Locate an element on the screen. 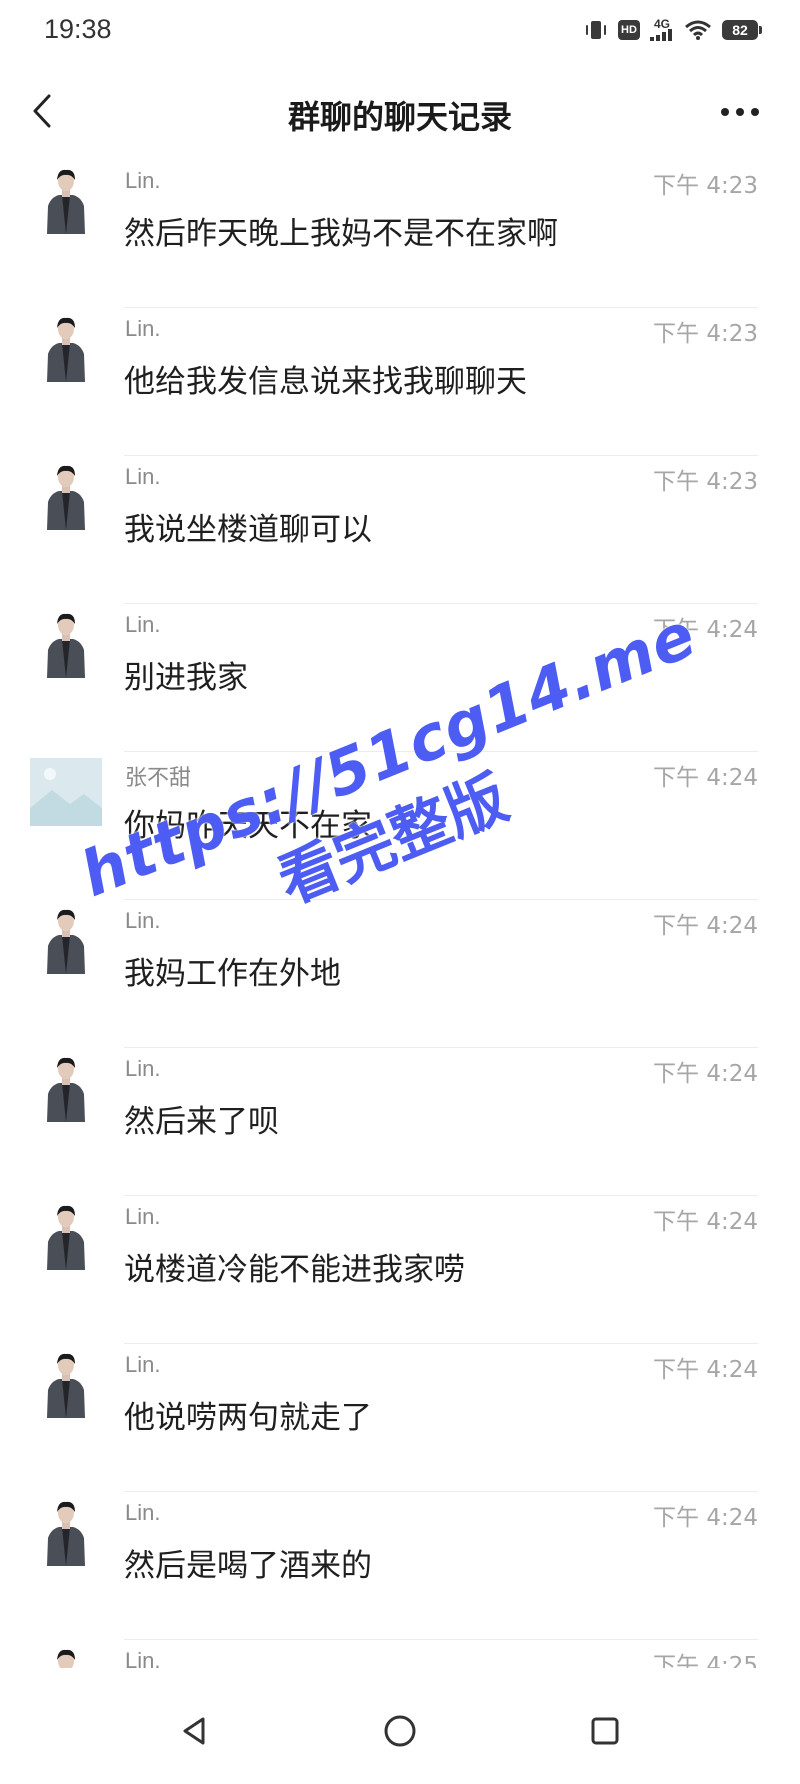 Image resolution: width=800 pixels, height=1784 pixels. more-dots-icon is located at coordinates (740, 112).